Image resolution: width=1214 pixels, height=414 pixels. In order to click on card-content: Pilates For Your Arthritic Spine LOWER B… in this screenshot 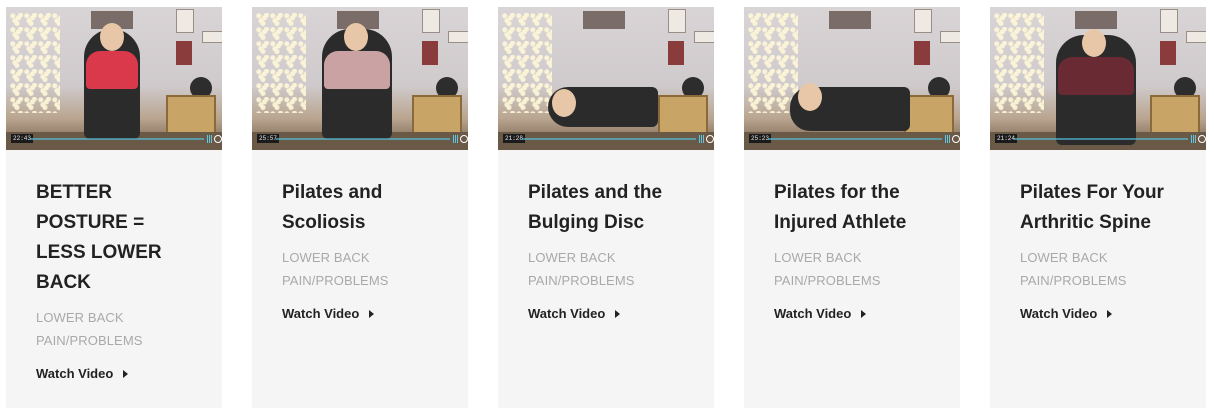, I will do `click(1098, 236)`.